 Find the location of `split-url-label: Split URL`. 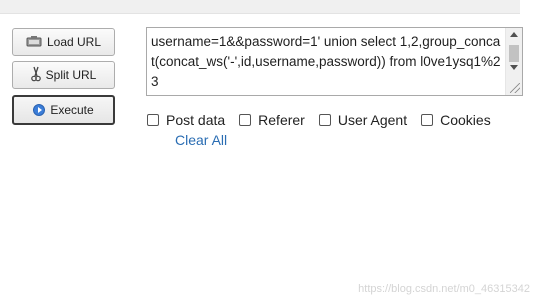

split-url-label: Split URL is located at coordinates (71, 75).